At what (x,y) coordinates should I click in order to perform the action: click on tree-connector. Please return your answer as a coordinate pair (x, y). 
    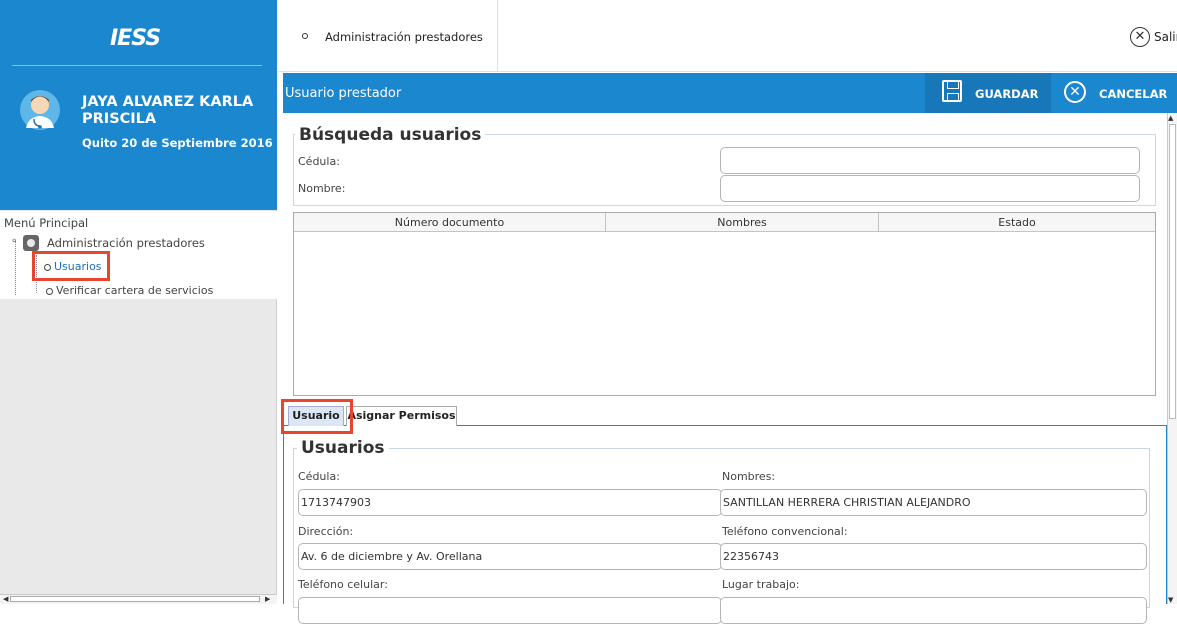
    Looking at the image, I should click on (15, 268).